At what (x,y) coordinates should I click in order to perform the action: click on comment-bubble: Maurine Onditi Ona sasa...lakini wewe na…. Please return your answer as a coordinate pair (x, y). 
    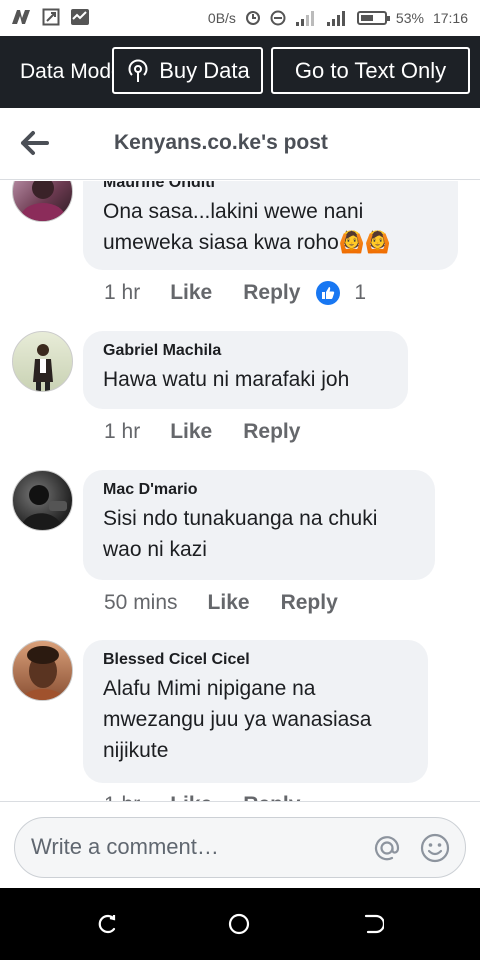
    Looking at the image, I should click on (270, 225).